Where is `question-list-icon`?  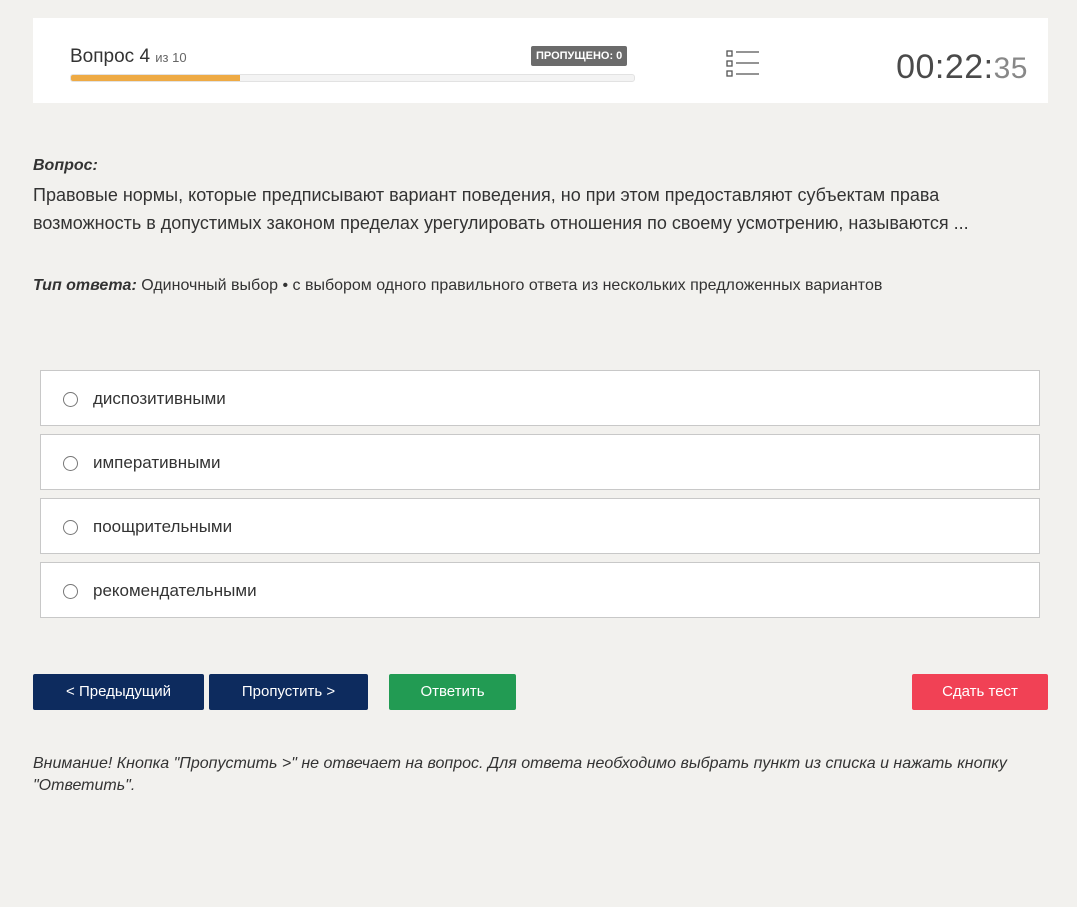 question-list-icon is located at coordinates (743, 64).